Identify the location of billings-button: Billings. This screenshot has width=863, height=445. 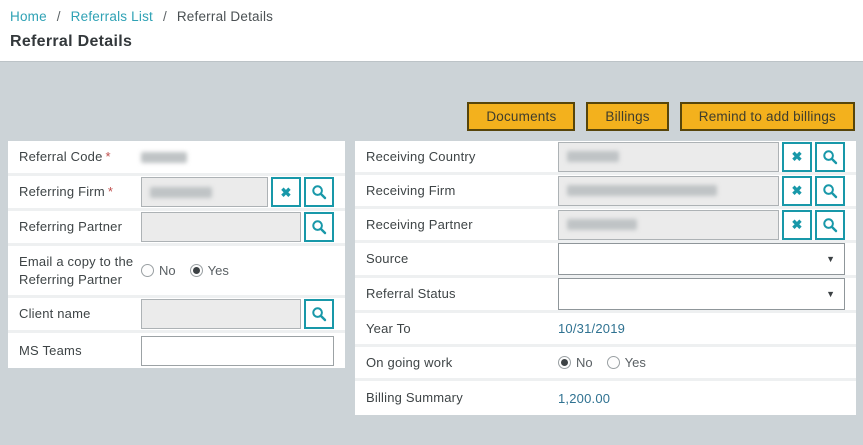
(627, 116).